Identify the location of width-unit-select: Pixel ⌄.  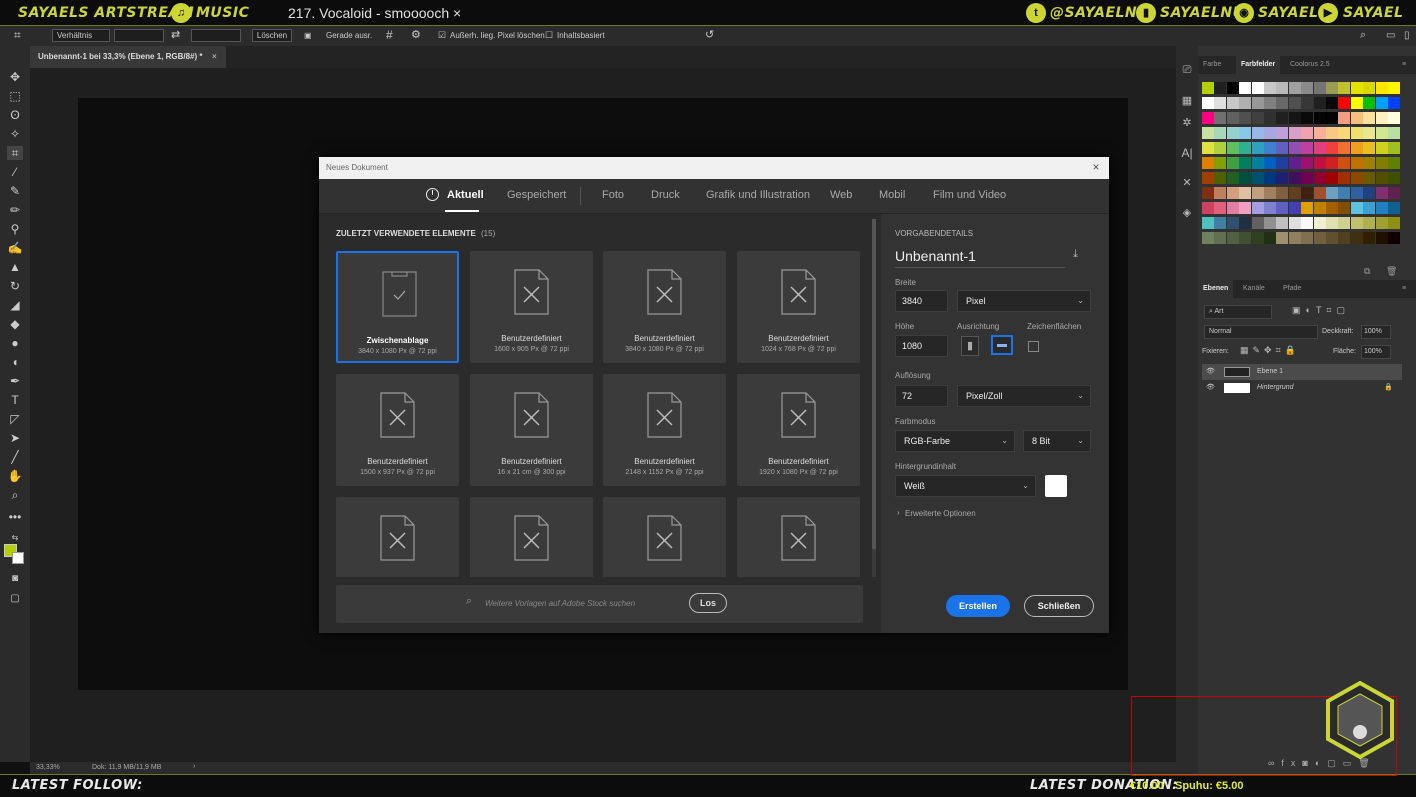
(1024, 301).